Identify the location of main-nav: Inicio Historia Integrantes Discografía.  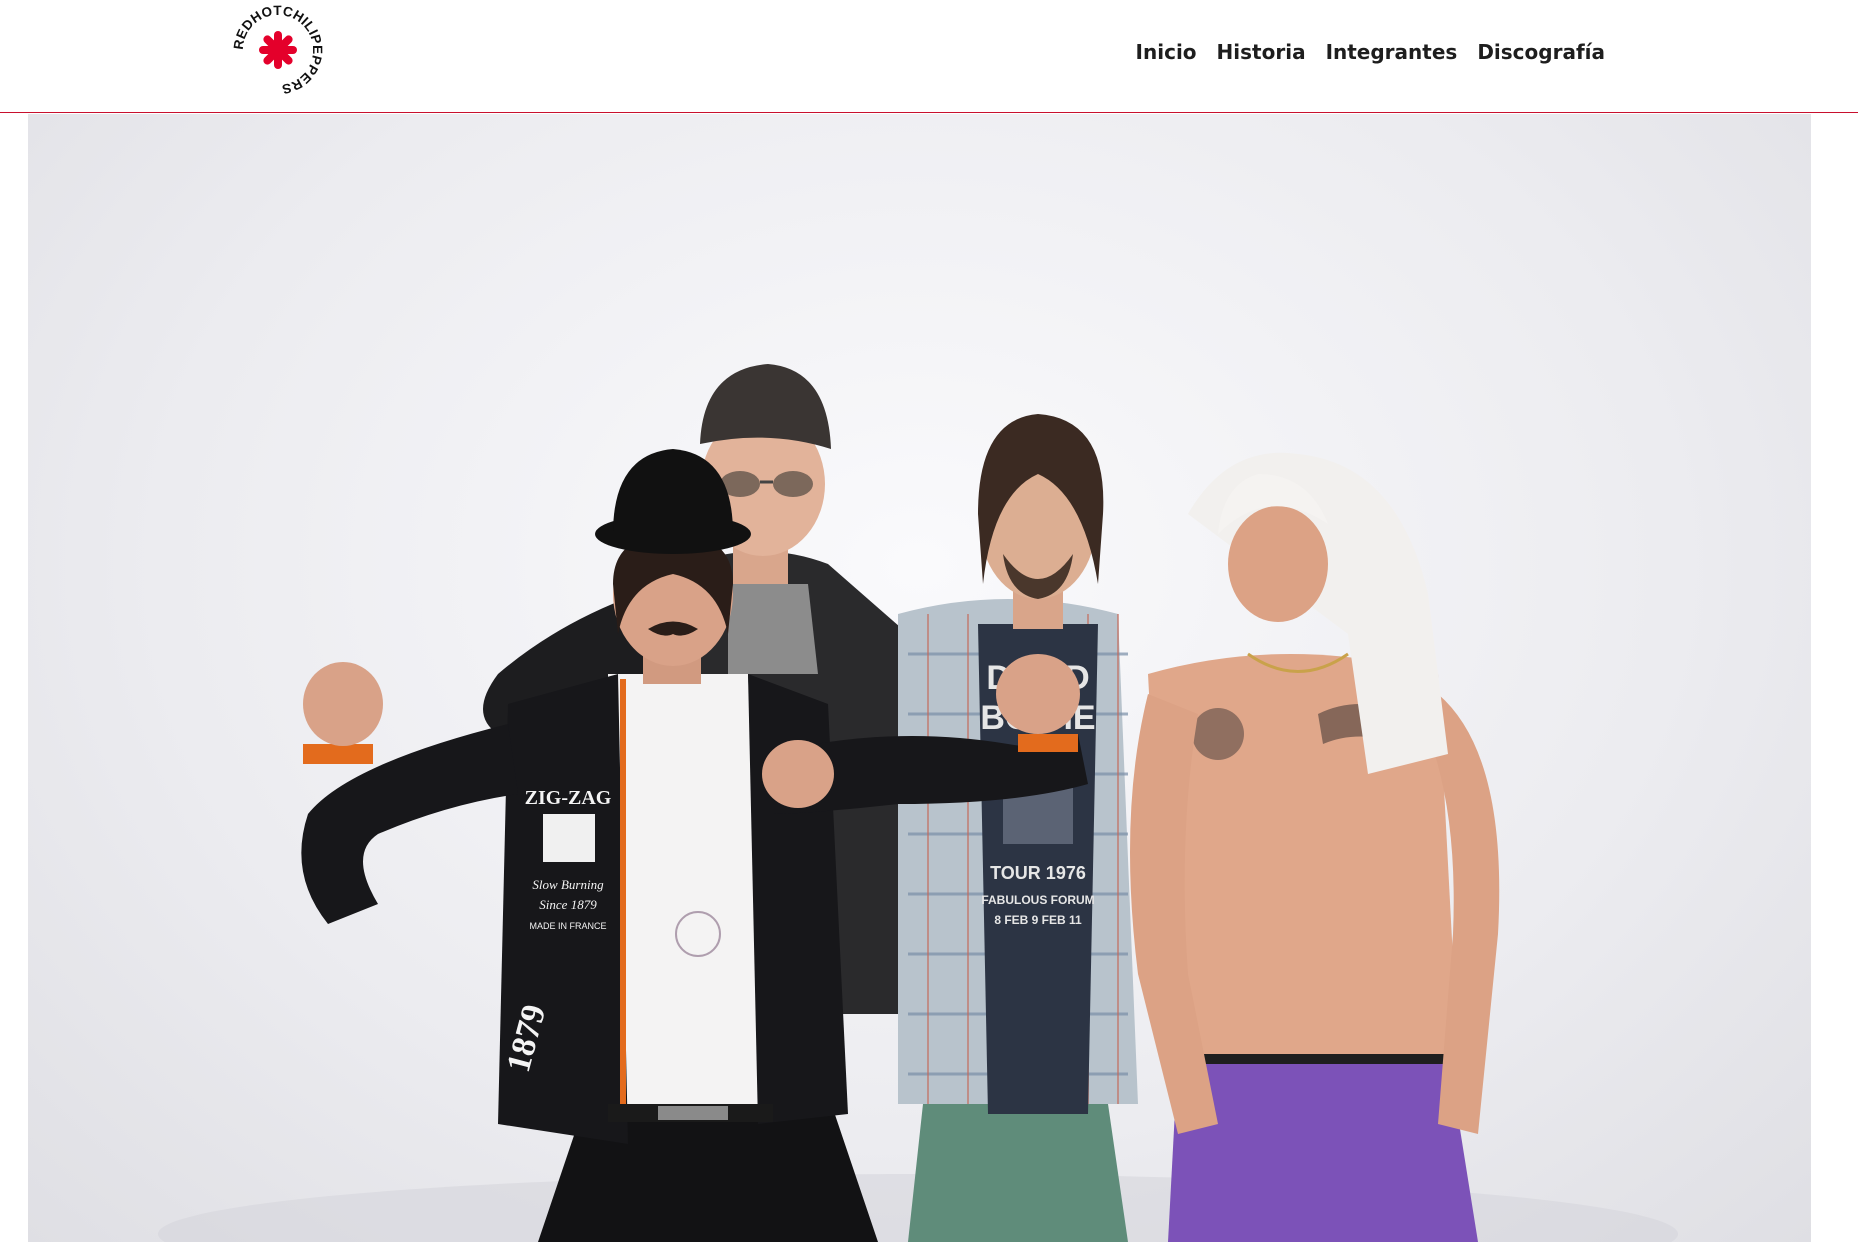
(1370, 52).